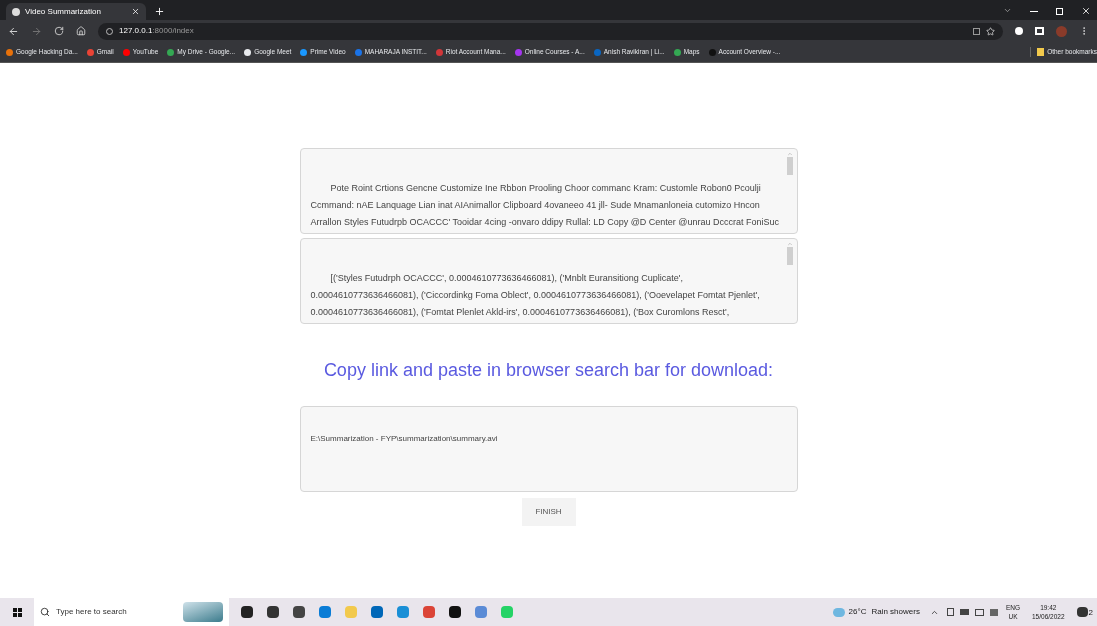 The height and width of the screenshot is (626, 1097). I want to click on chevron-icon, so click(1007, 10).